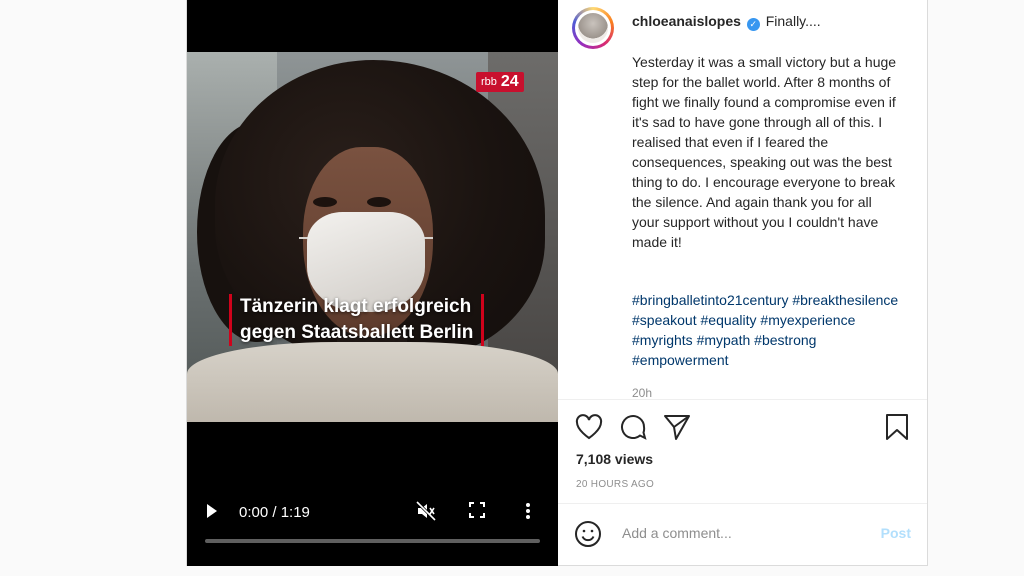  Describe the element at coordinates (426, 511) in the screenshot. I see `muted-speaker-icon` at that location.